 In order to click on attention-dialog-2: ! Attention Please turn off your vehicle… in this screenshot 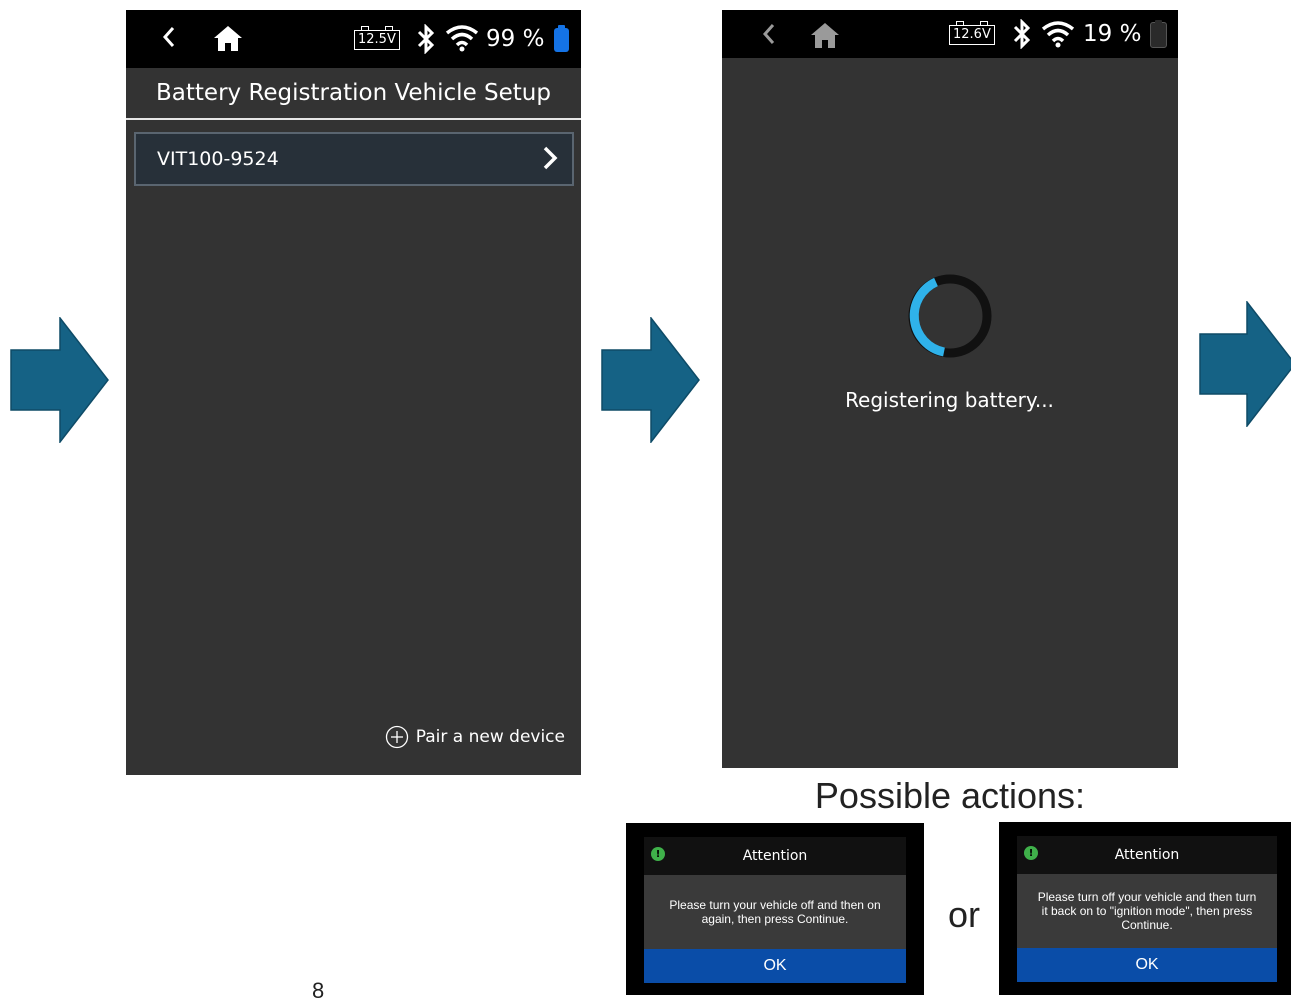, I will do `click(1145, 908)`.